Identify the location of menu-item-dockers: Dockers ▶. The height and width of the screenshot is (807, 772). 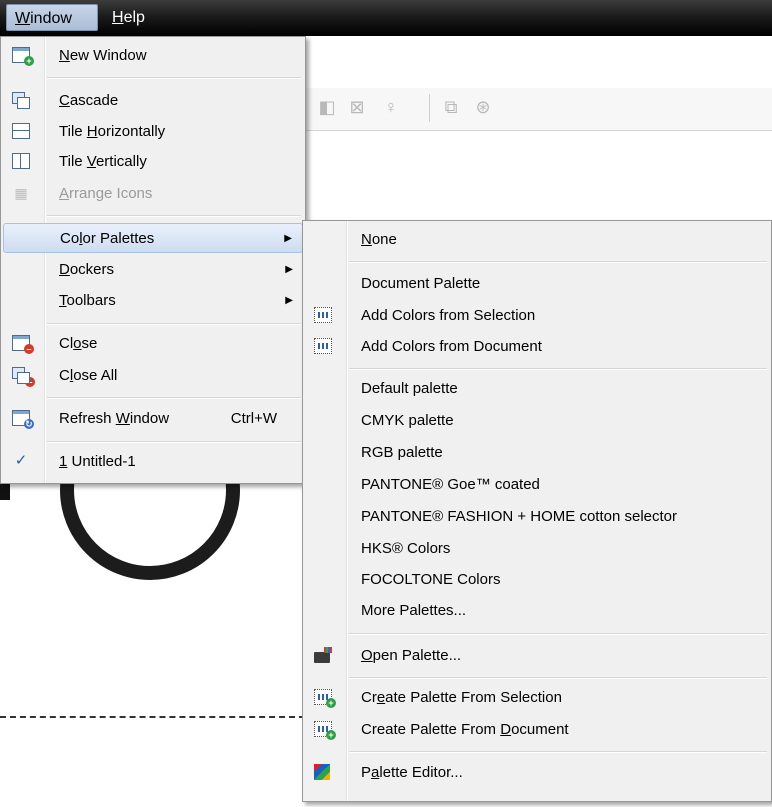
(153, 270).